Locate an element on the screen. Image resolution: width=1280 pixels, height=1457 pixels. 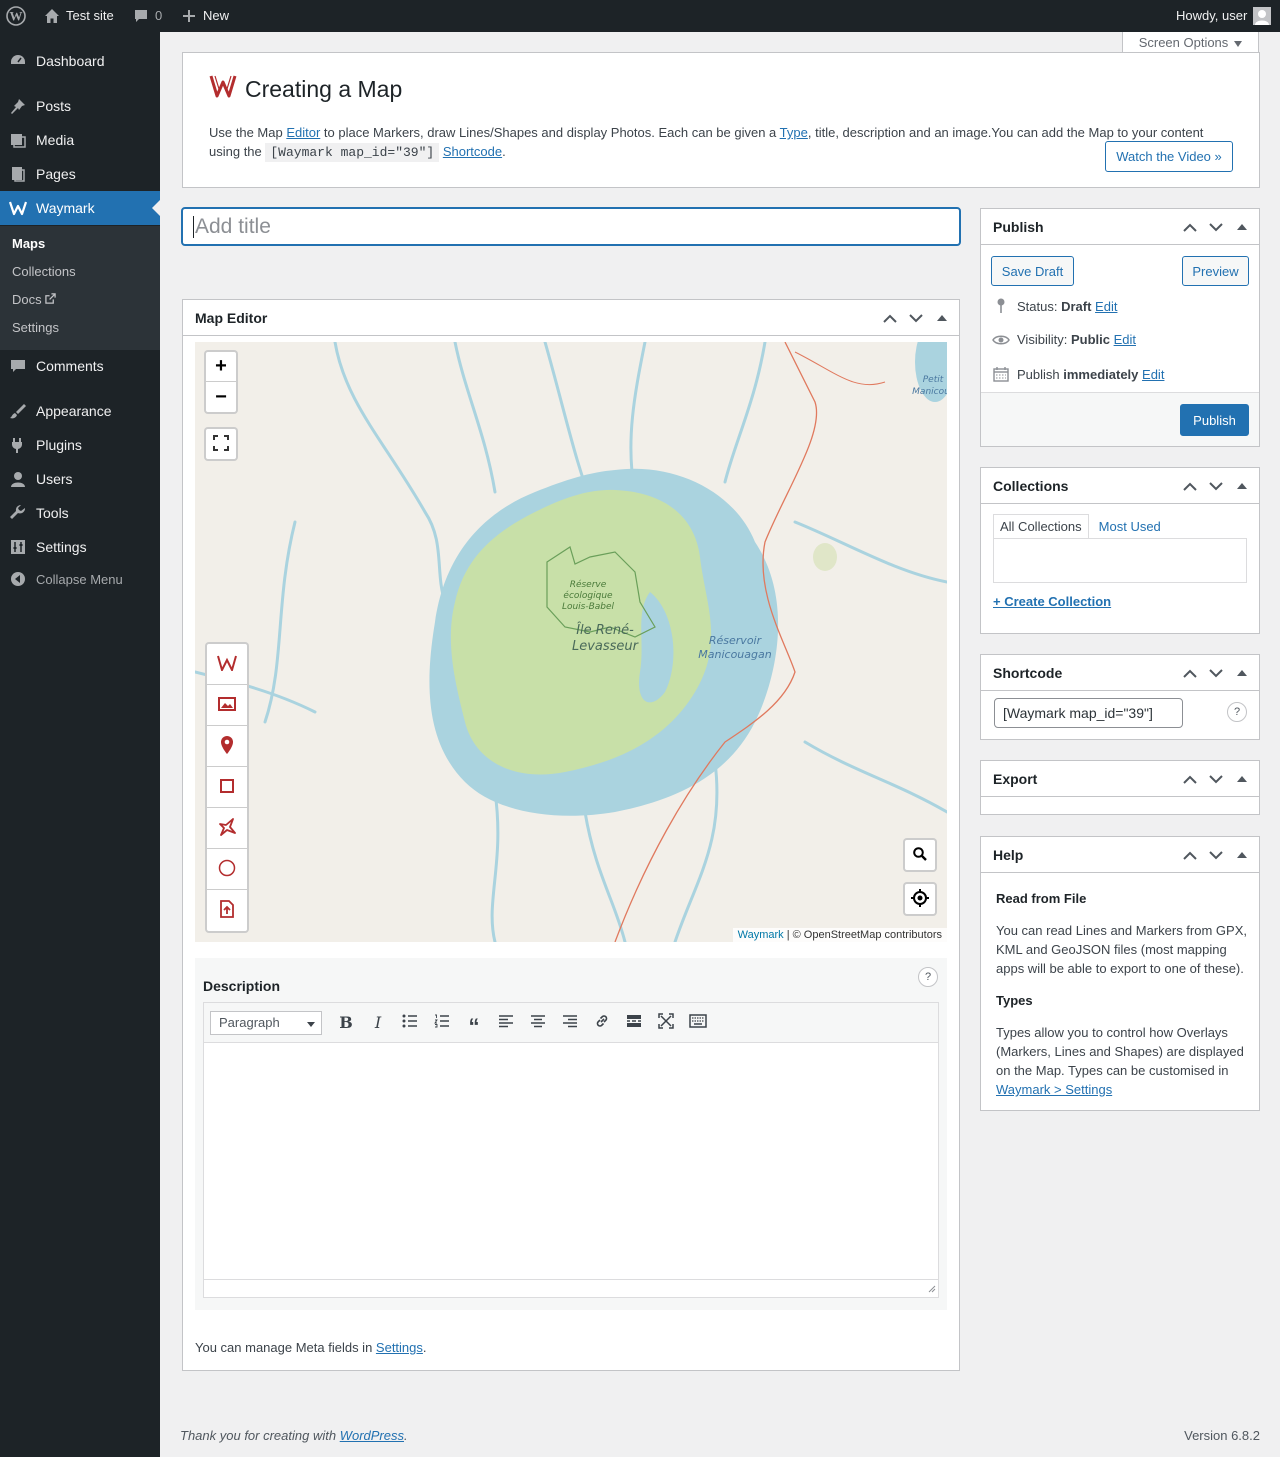
submenu-item-maps: Maps is located at coordinates (28, 243).